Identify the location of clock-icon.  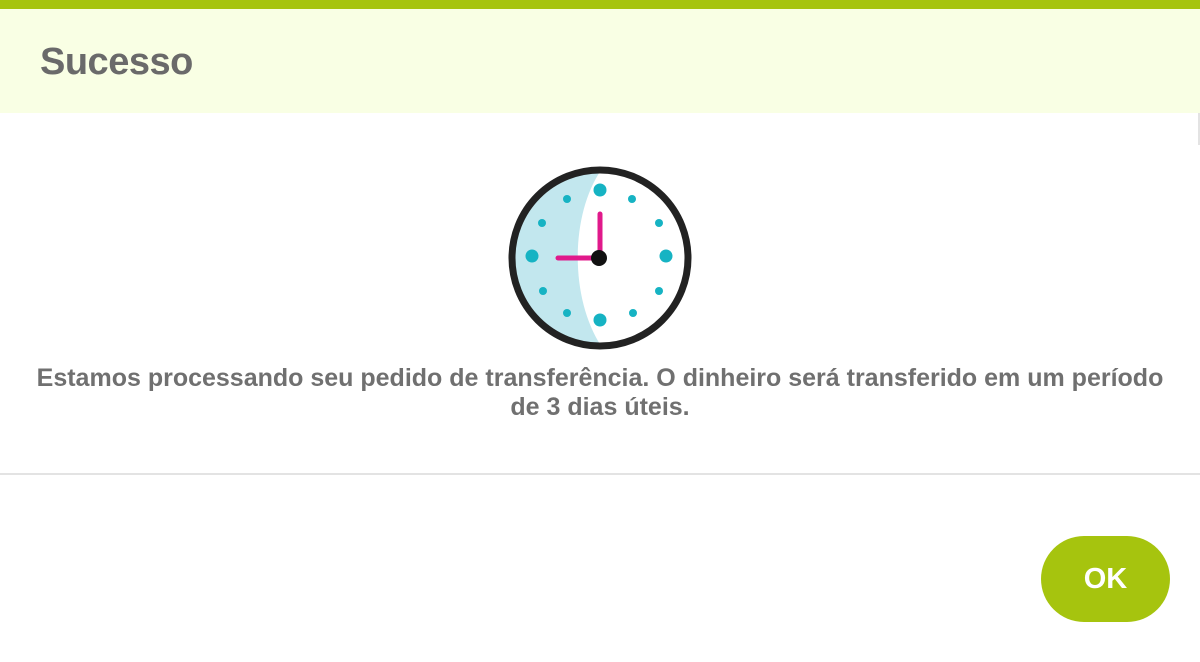
(600, 258).